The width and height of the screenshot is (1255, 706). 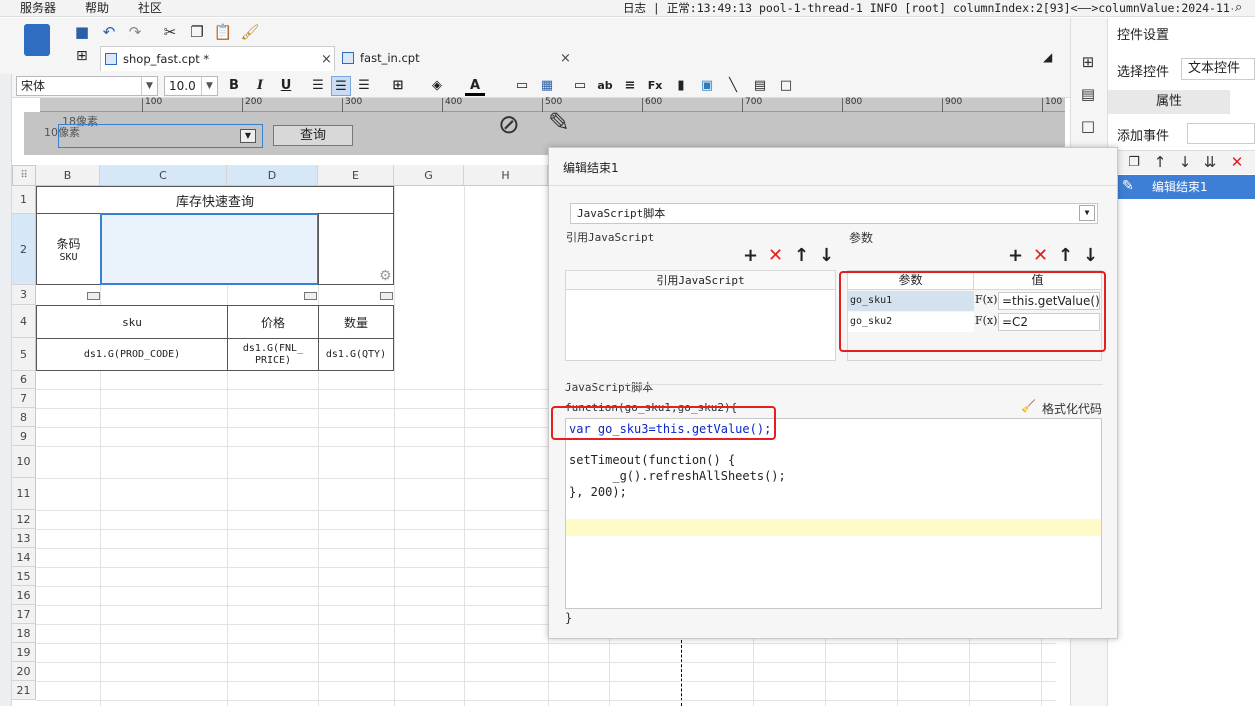 What do you see at coordinates (1047, 57) in the screenshot?
I see `tab-menu-icon: ◢` at bounding box center [1047, 57].